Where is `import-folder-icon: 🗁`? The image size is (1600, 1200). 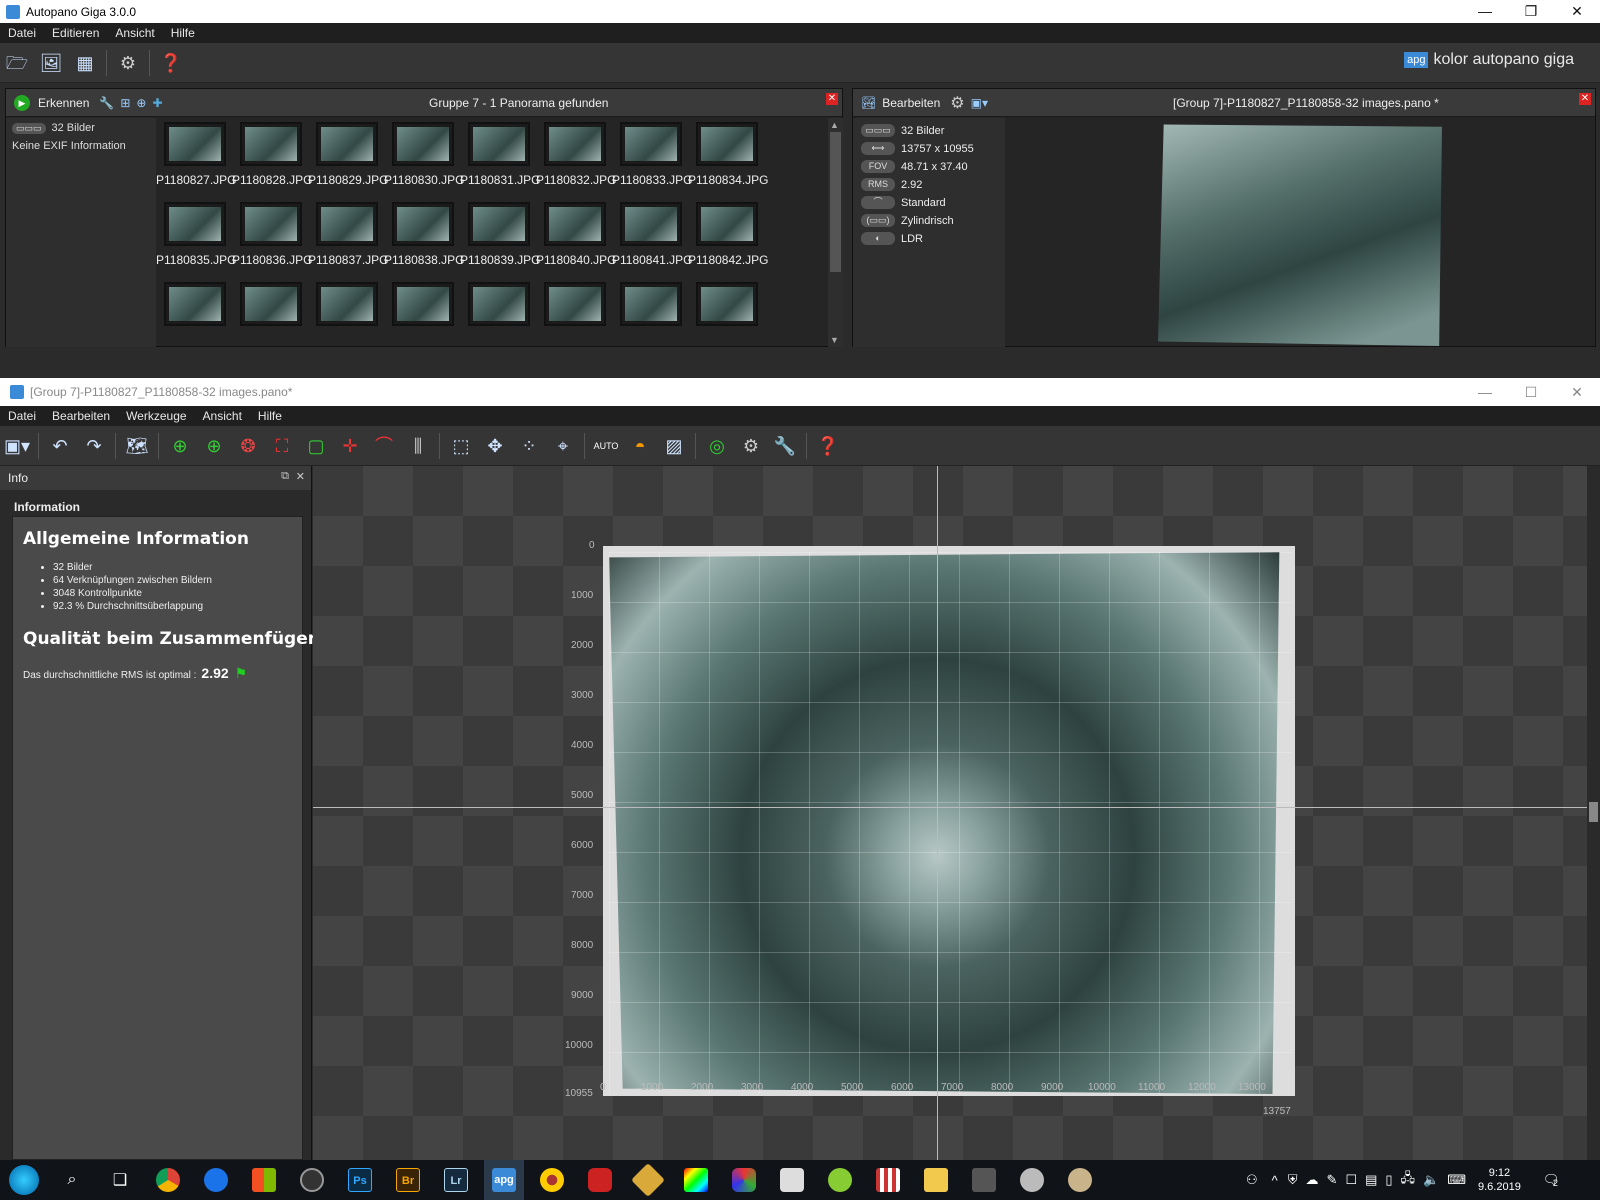
import-folder-icon: 🗁 is located at coordinates (17, 63).